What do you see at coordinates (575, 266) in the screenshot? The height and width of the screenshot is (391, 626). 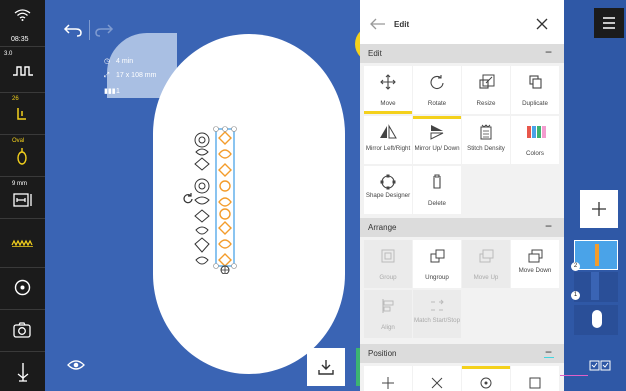 I see `layer-badge: 2` at bounding box center [575, 266].